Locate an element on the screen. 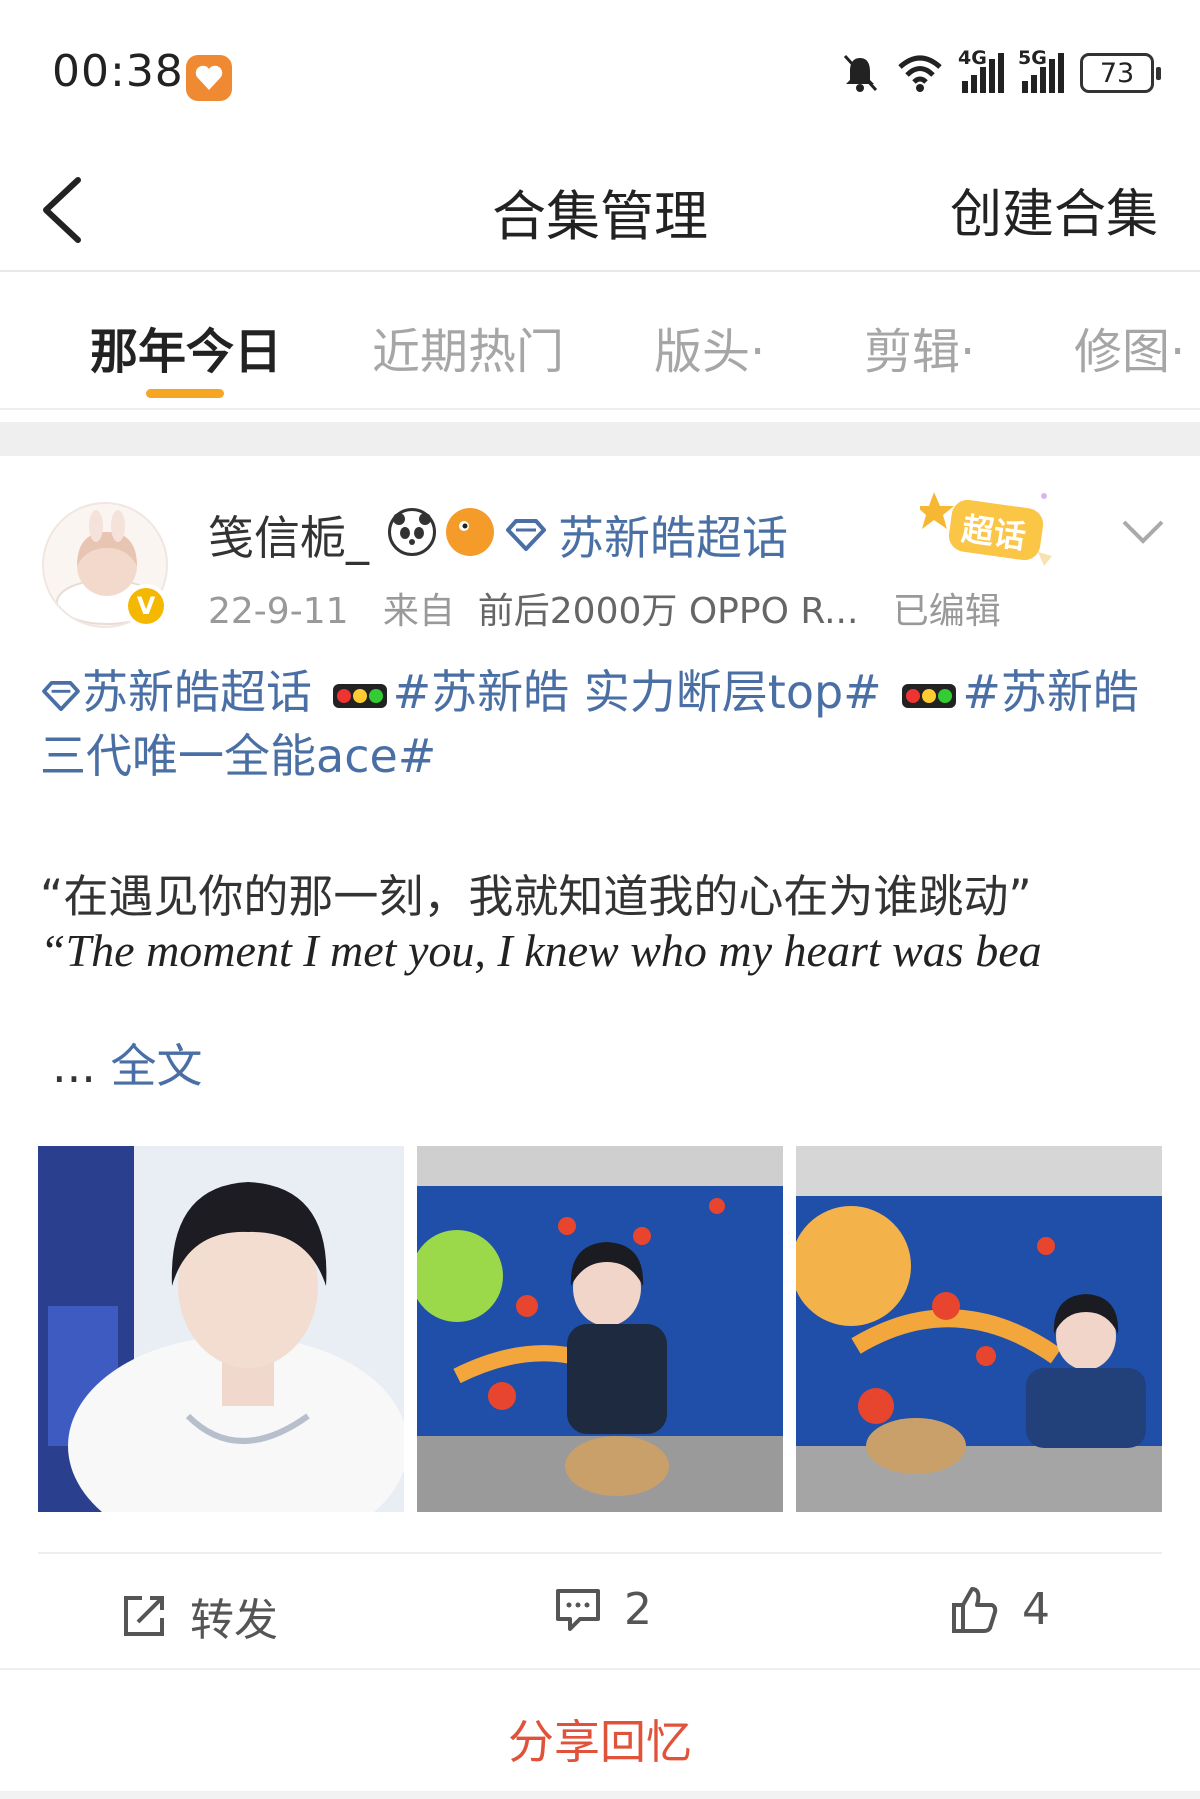 Image resolution: width=1200 pixels, height=1799 pixels. repost-label: 转发 is located at coordinates (234, 1620).